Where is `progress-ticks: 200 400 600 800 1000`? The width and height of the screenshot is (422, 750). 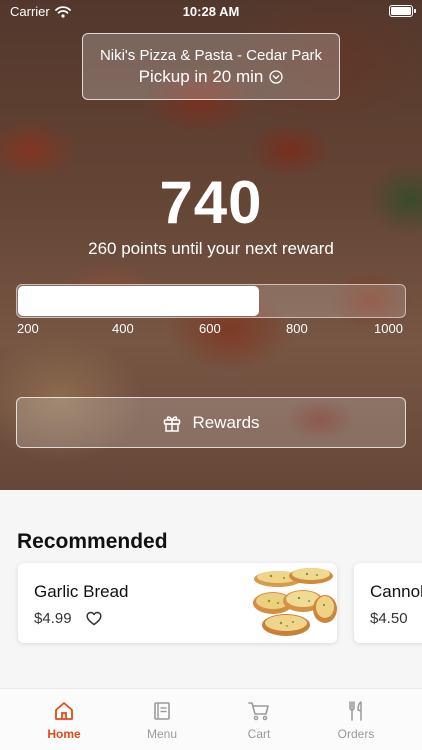 progress-ticks: 200 400 600 800 1000 is located at coordinates (211, 330).